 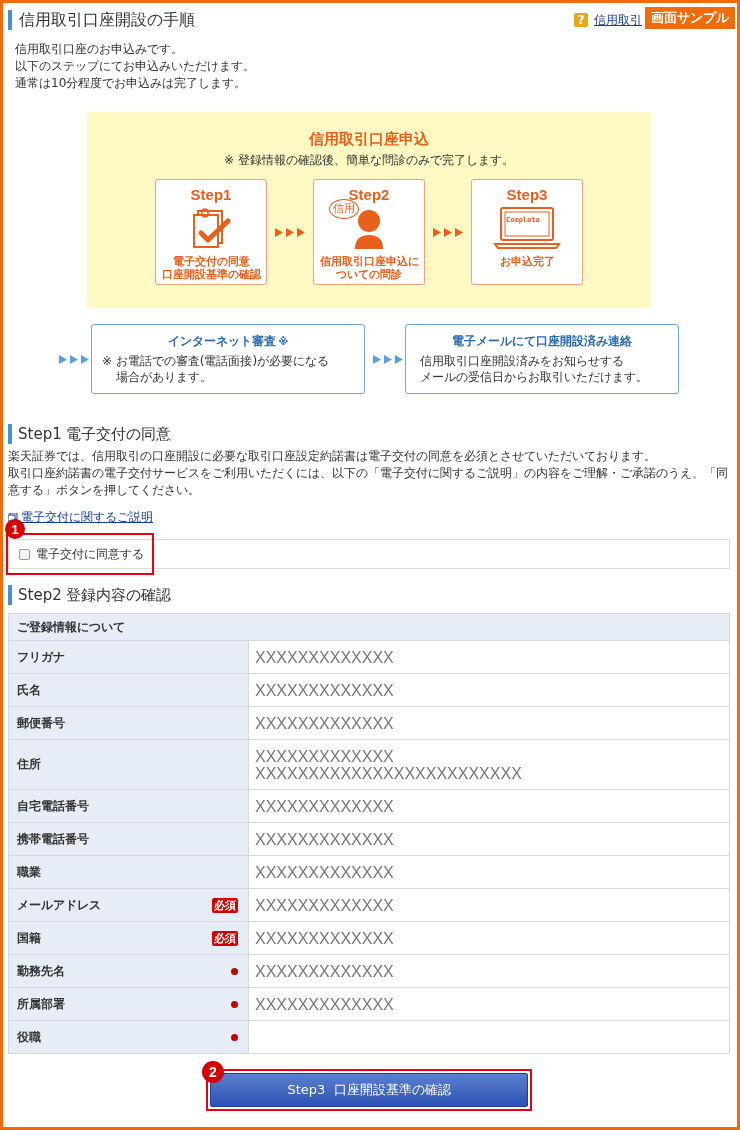 What do you see at coordinates (534, 369) in the screenshot?
I see `info-text: 信用取引口座開設済みをお知らせする メールの受信日からお取引いただけます。` at bounding box center [534, 369].